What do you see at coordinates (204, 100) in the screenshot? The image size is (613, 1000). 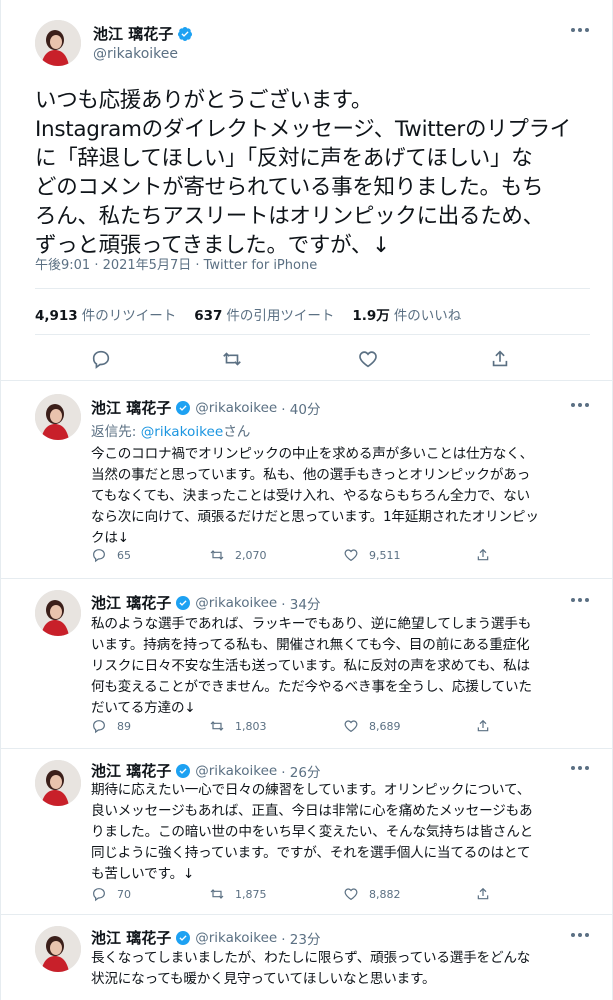 I see `tweet-text-line: いつも応援ありがとうございます。` at bounding box center [204, 100].